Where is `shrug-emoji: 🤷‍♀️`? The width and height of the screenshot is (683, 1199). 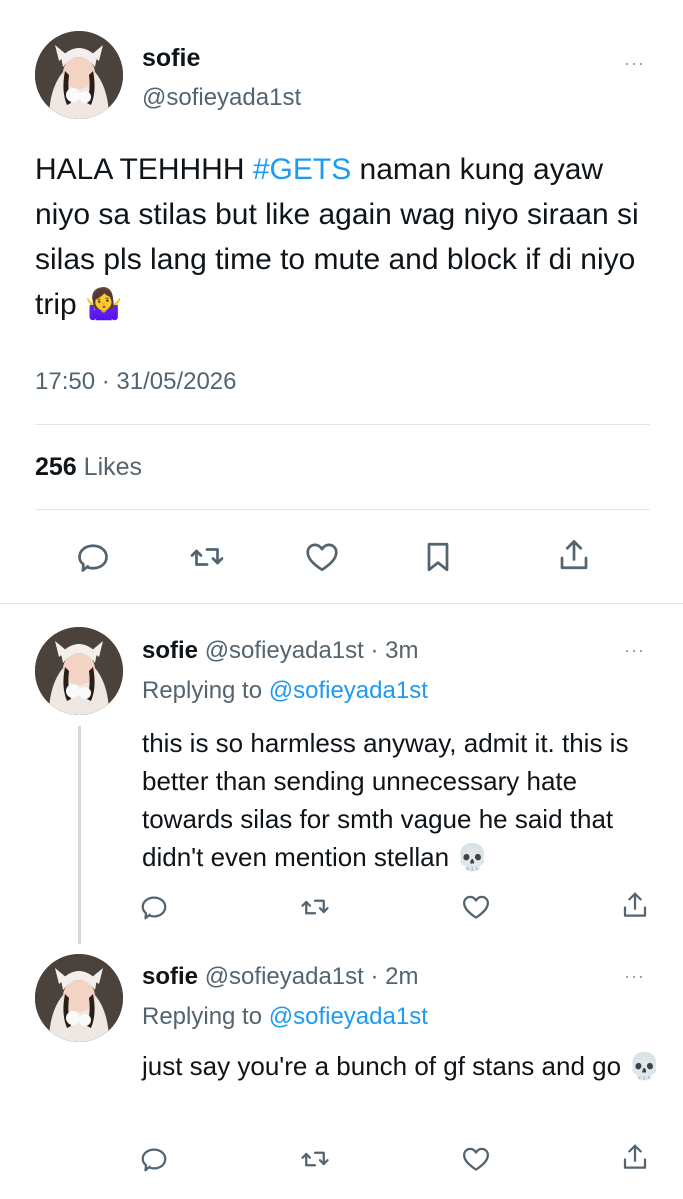
shrug-emoji: 🤷‍♀️ is located at coordinates (104, 304).